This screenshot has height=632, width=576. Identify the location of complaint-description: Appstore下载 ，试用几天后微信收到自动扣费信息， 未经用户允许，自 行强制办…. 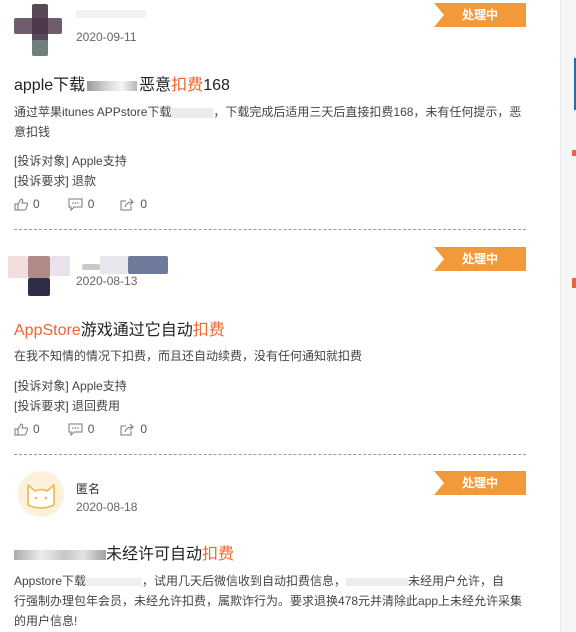
(268, 601).